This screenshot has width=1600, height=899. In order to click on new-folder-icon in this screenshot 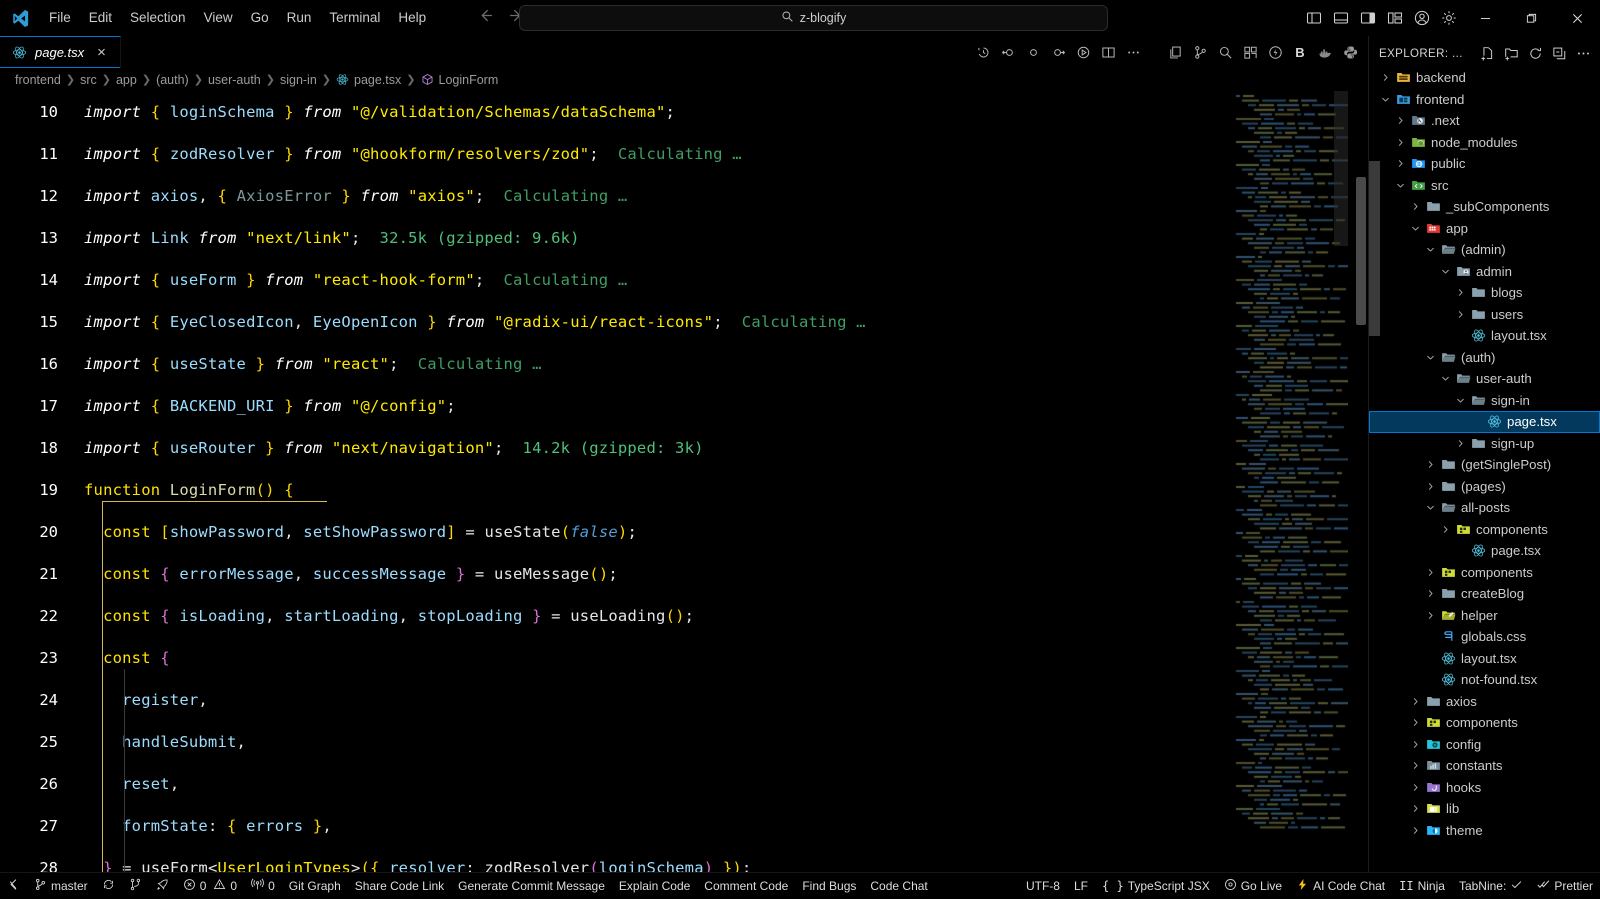, I will do `click(1511, 54)`.